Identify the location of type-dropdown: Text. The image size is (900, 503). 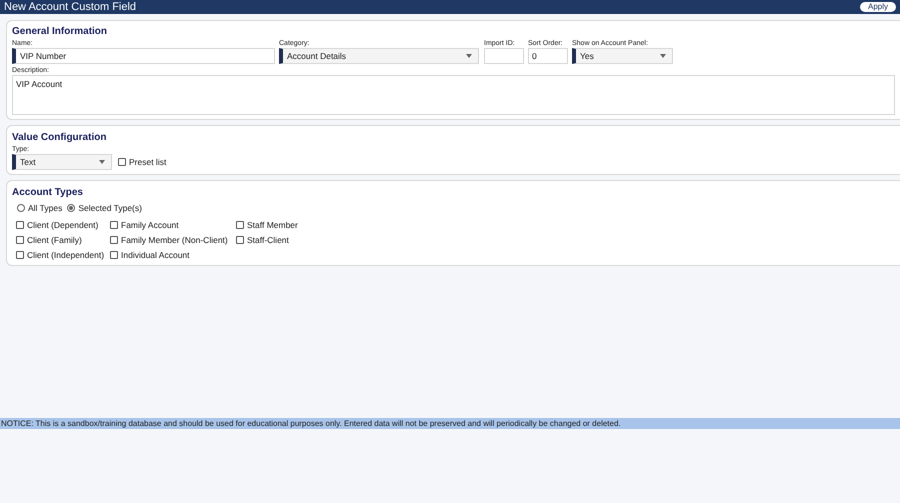
(62, 162).